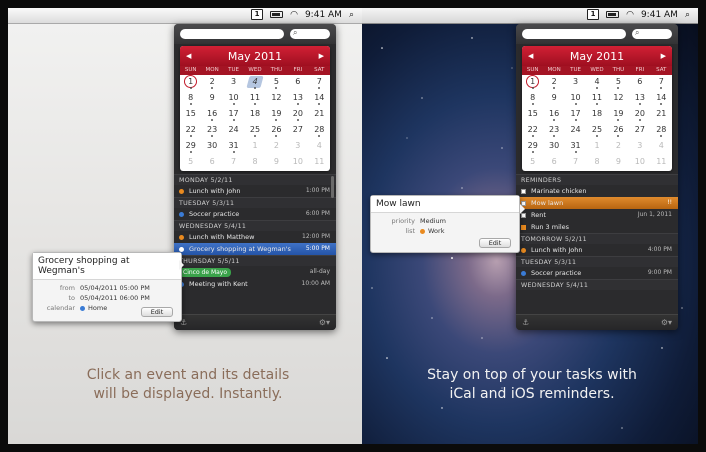  What do you see at coordinates (255, 237) in the screenshot?
I see `agenda-event: Lunch with Matthew 12:00 PM` at bounding box center [255, 237].